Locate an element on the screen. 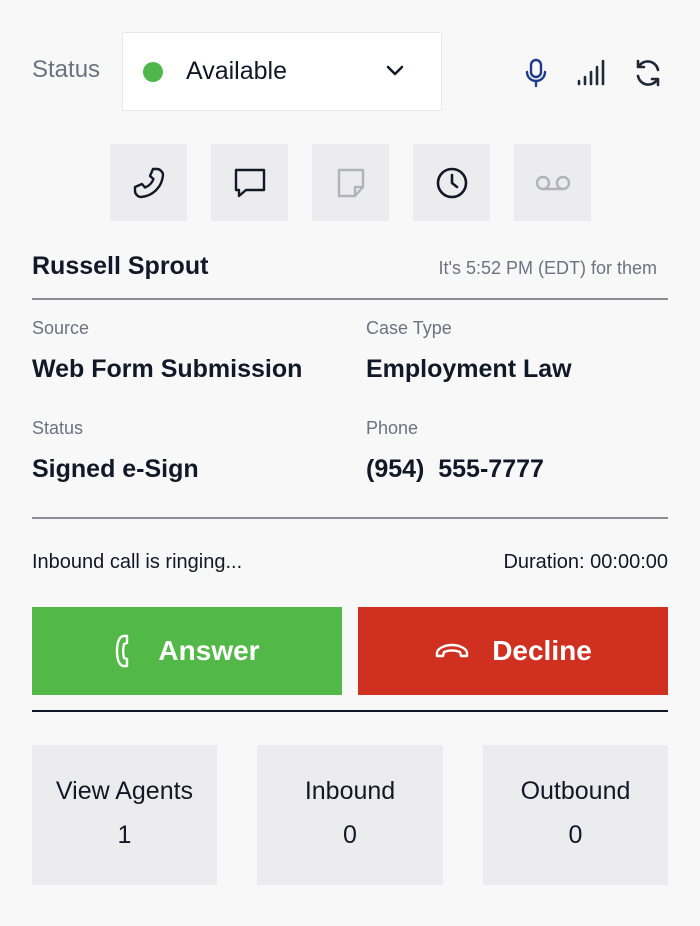  microphone-icon is located at coordinates (536, 73).